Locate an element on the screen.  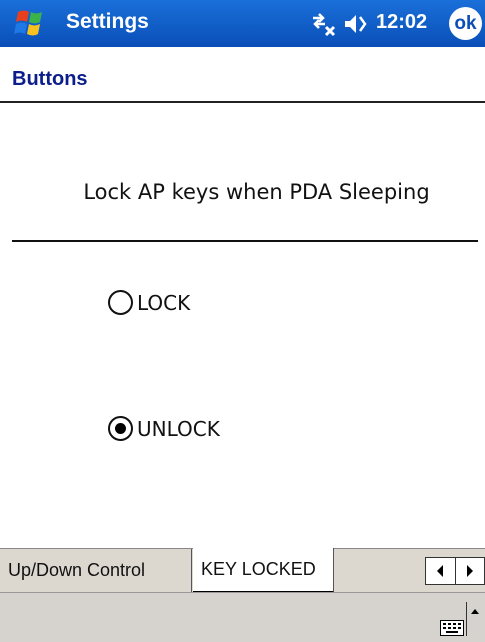
lock-radio-label: LOCK is located at coordinates (163, 303).